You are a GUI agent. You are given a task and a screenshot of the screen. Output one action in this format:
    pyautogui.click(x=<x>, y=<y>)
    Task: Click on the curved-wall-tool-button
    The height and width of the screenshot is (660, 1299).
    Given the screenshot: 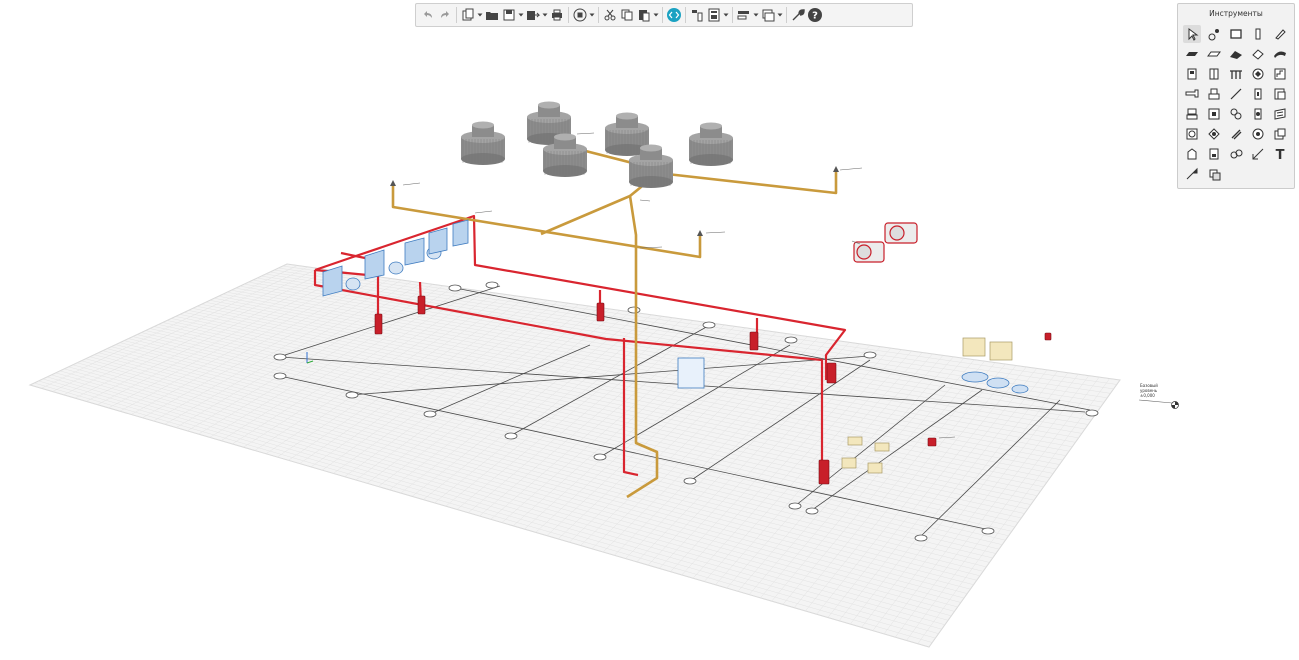 What is the action you would take?
    pyautogui.click(x=1280, y=54)
    